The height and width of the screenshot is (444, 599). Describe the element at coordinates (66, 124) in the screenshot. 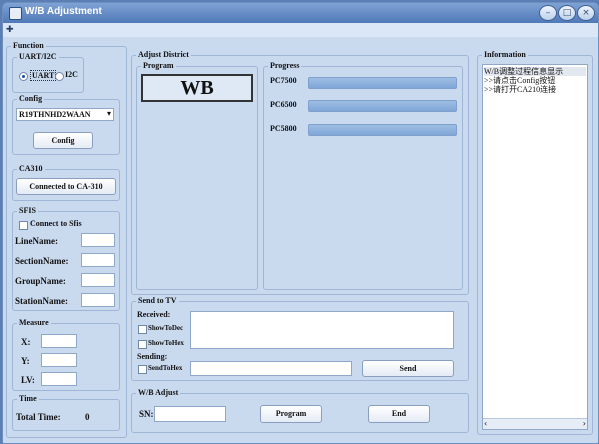

I see `config-group: Config R19THNHD2WAAN ▾ Config` at that location.